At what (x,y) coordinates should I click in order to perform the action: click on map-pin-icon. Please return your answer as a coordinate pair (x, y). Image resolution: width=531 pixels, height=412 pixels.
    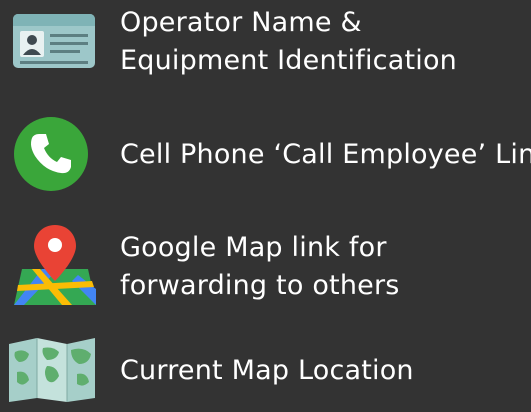
    Looking at the image, I should click on (55, 265).